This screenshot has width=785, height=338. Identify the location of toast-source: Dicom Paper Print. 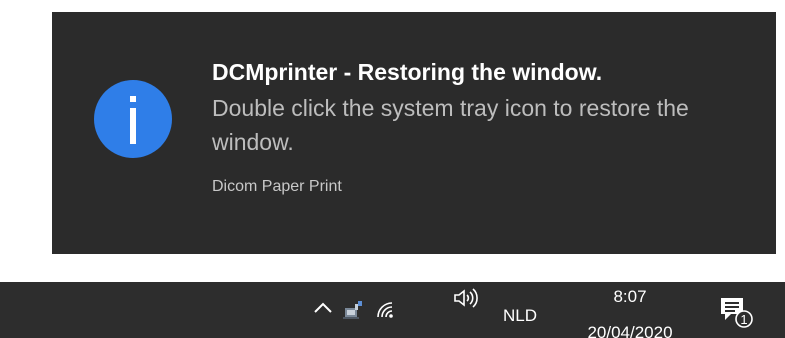
(277, 186).